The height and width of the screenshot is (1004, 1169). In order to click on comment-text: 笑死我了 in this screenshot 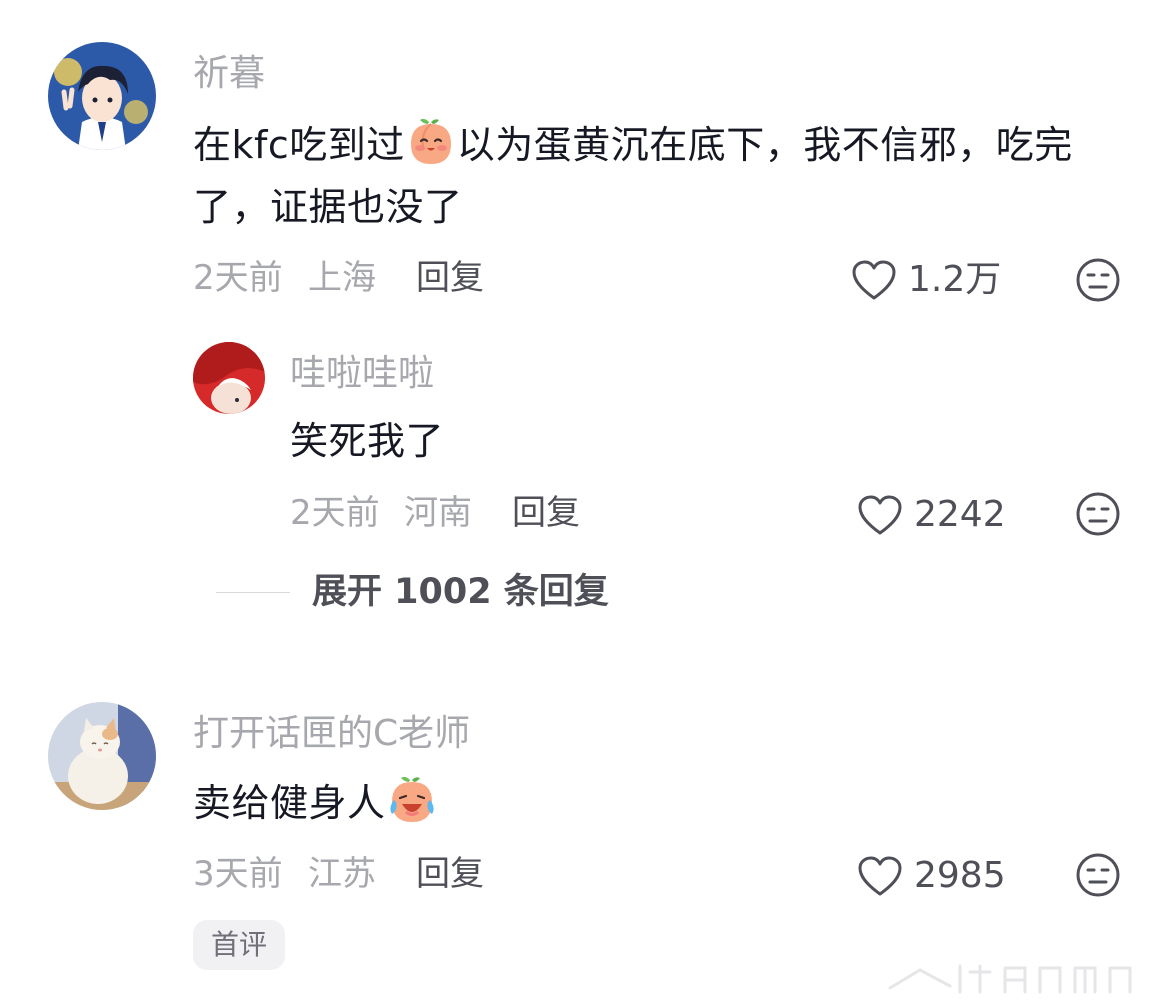, I will do `click(367, 441)`.